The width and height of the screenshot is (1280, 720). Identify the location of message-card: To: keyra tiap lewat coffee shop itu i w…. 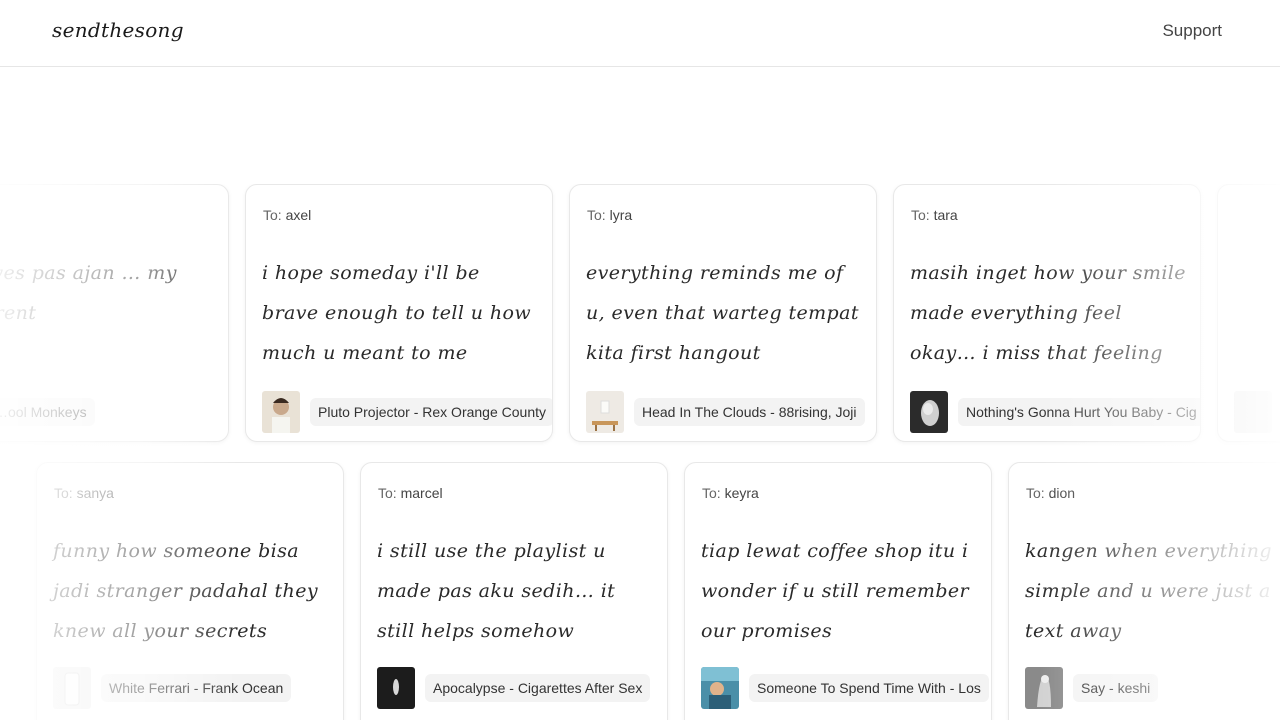
(838, 591).